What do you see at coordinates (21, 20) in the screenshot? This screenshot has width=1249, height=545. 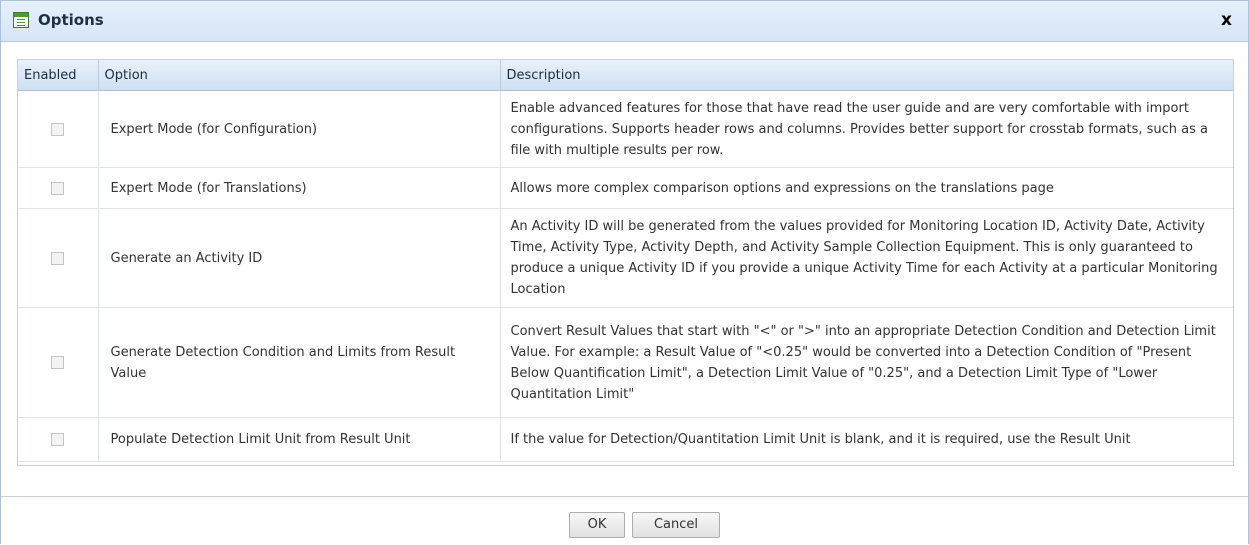 I see `list-icon` at bounding box center [21, 20].